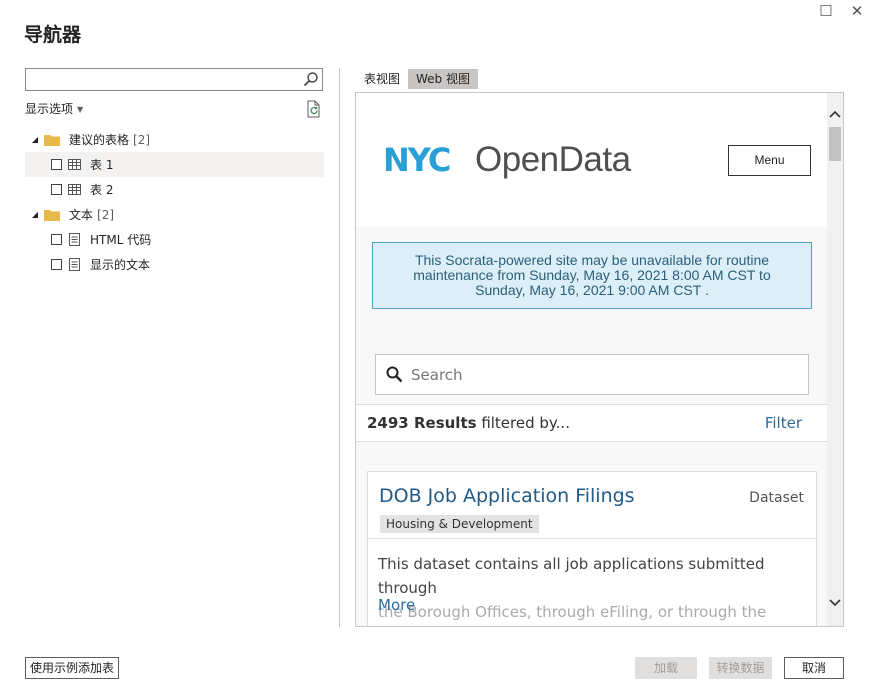  I want to click on tree-item-displayed-text: 显示的文本, so click(174, 264).